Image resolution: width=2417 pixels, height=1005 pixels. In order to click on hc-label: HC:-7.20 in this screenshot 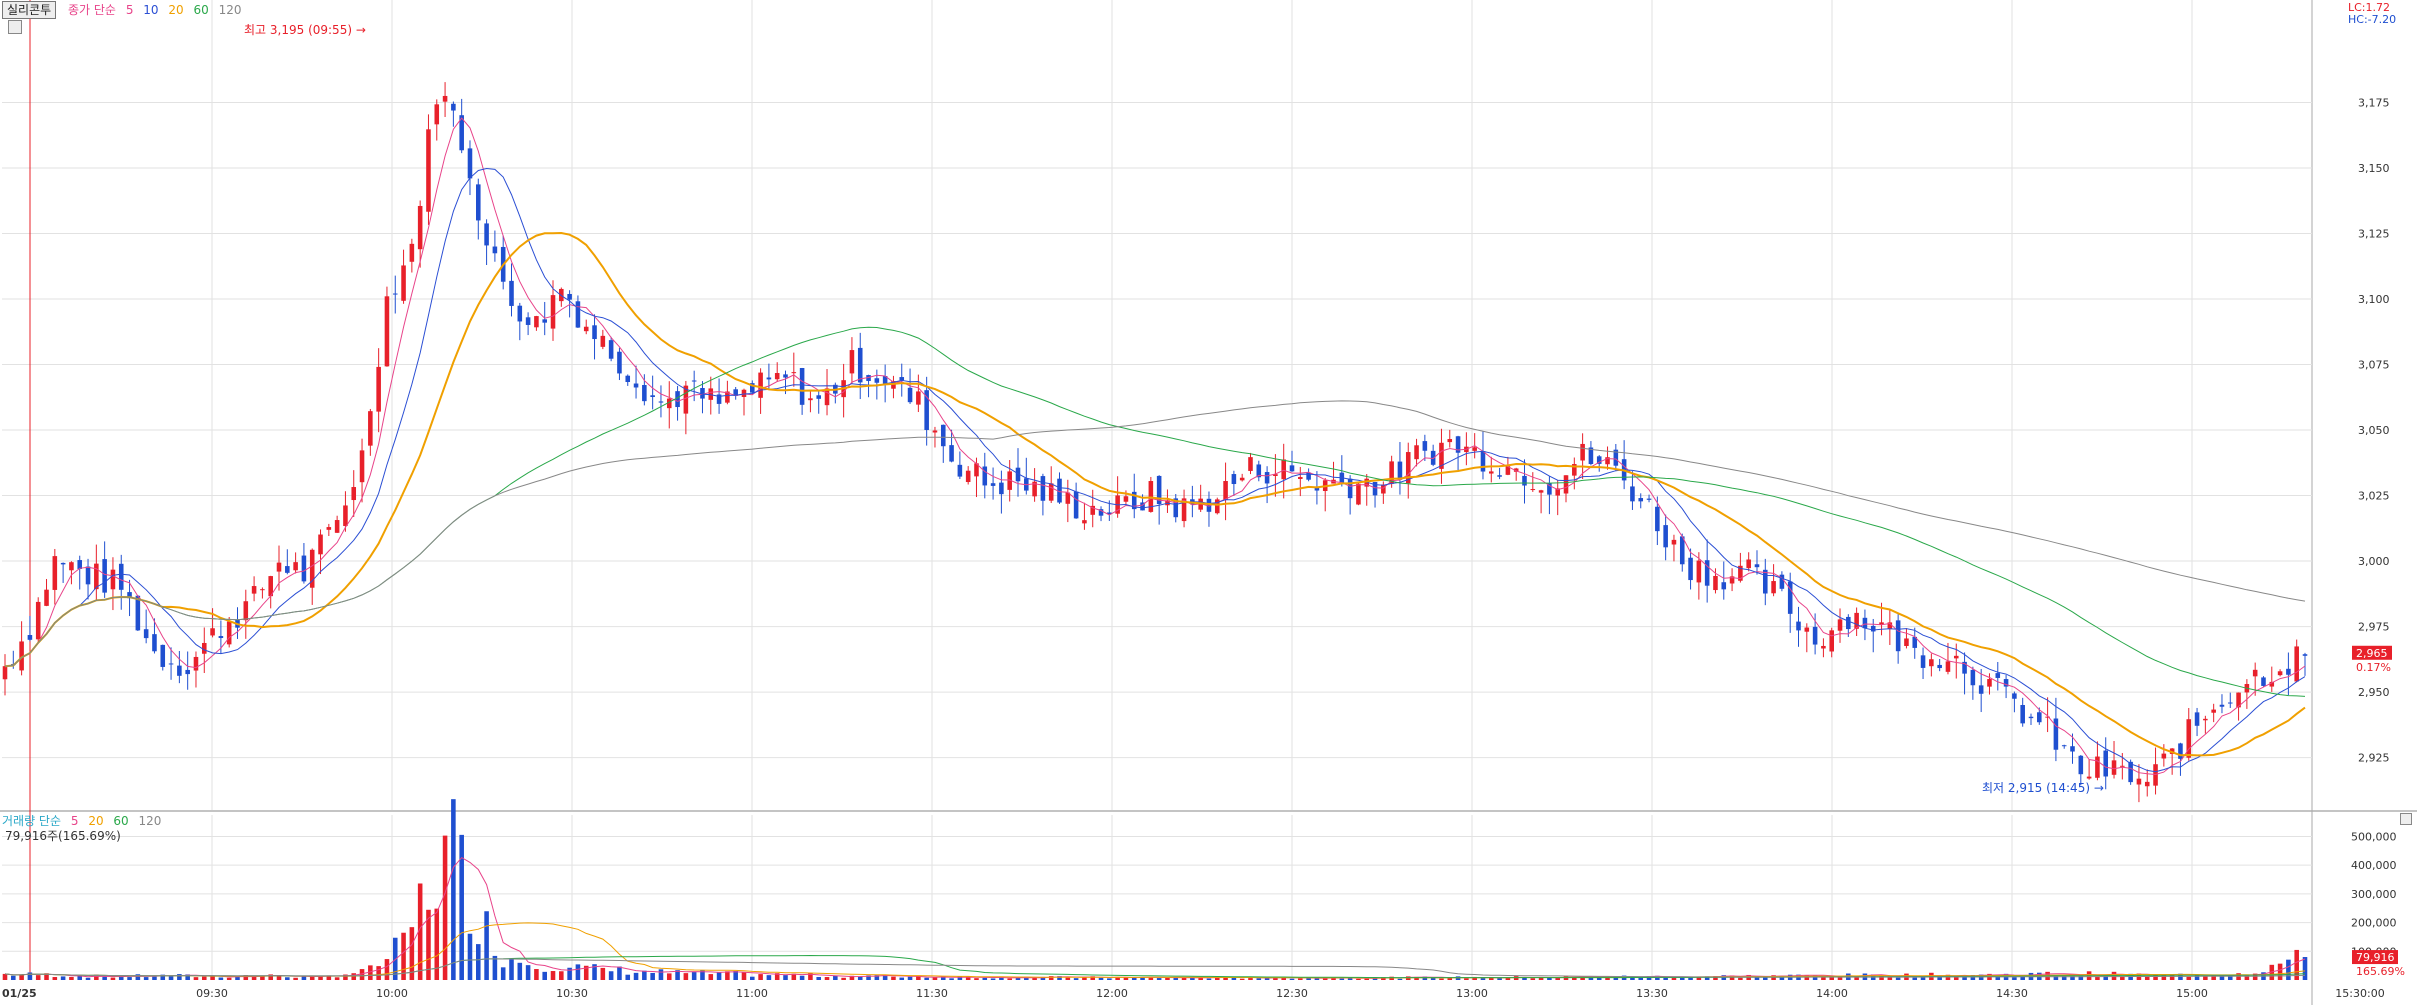, I will do `click(2372, 19)`.